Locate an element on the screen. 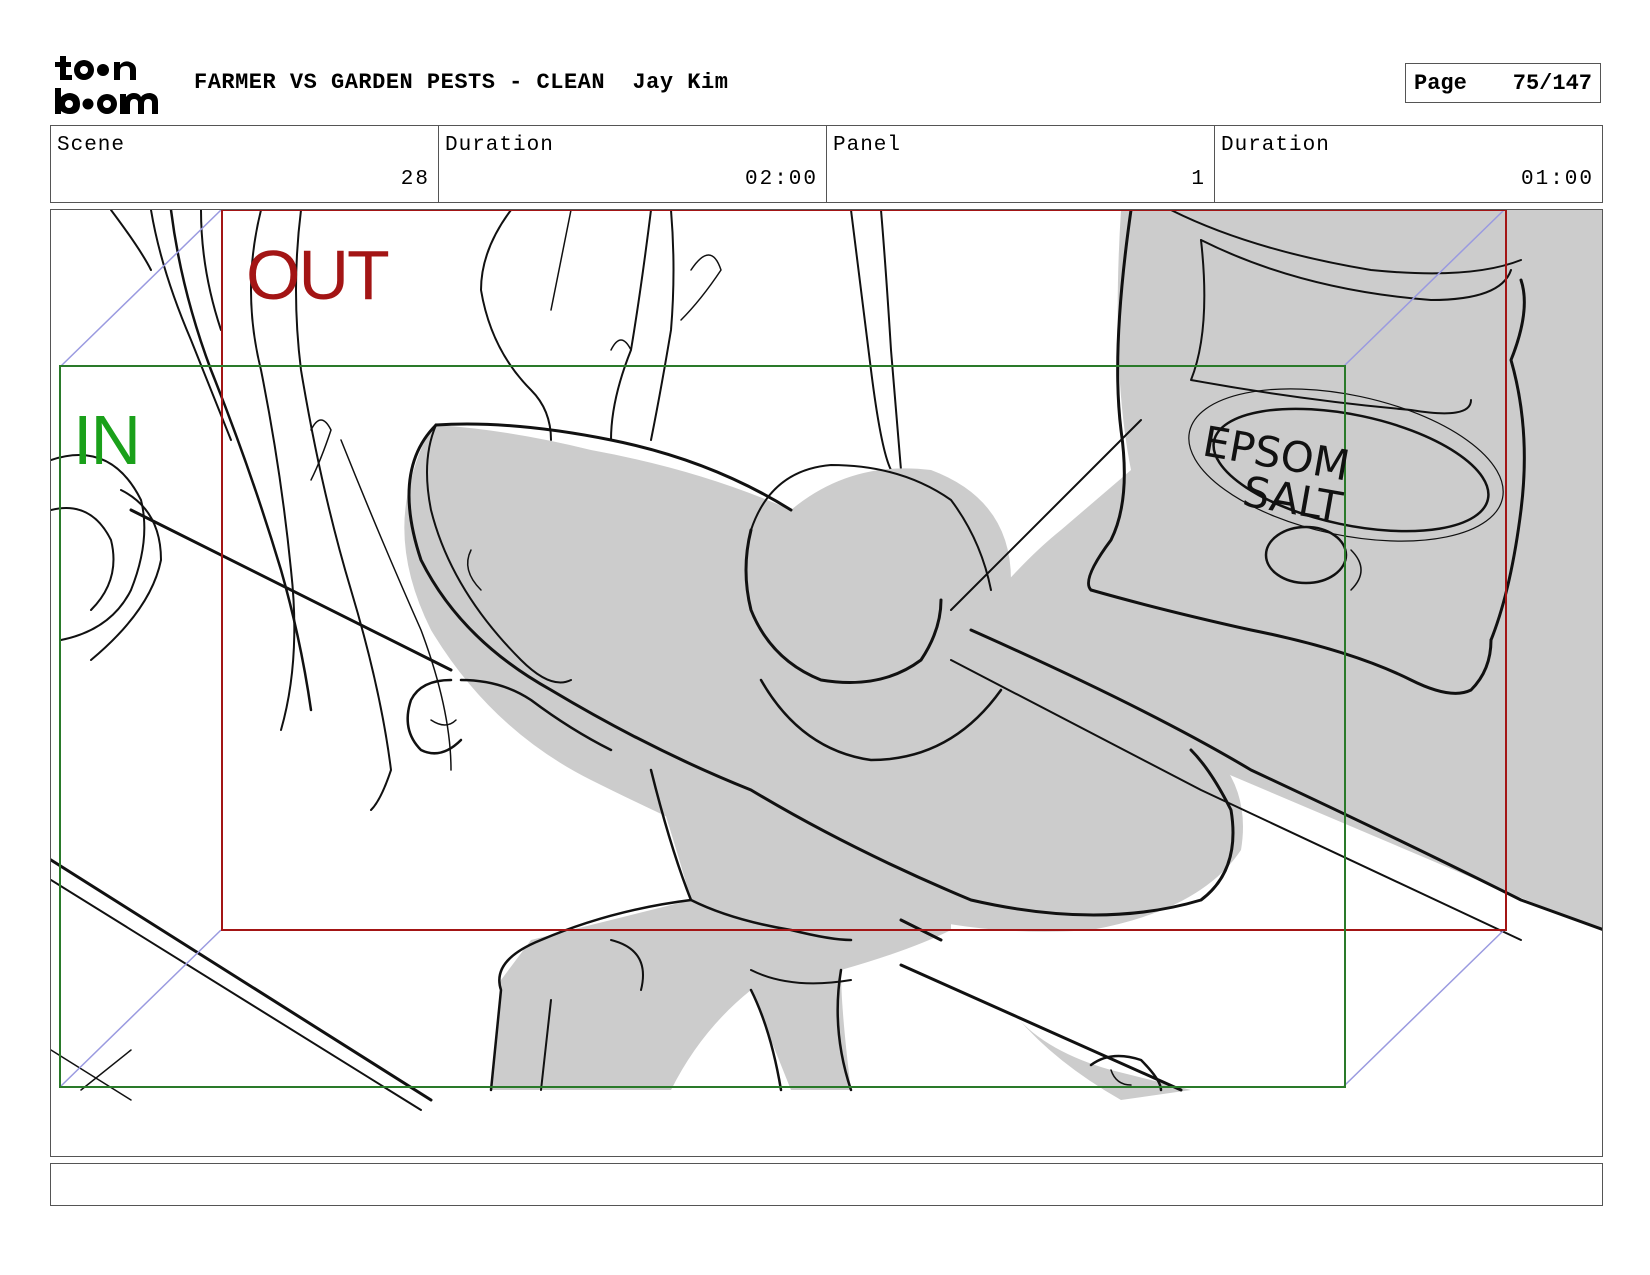  document-title: FARMER VS GARDEN PESTS - CLEAN Jay Kim is located at coordinates (461, 82).